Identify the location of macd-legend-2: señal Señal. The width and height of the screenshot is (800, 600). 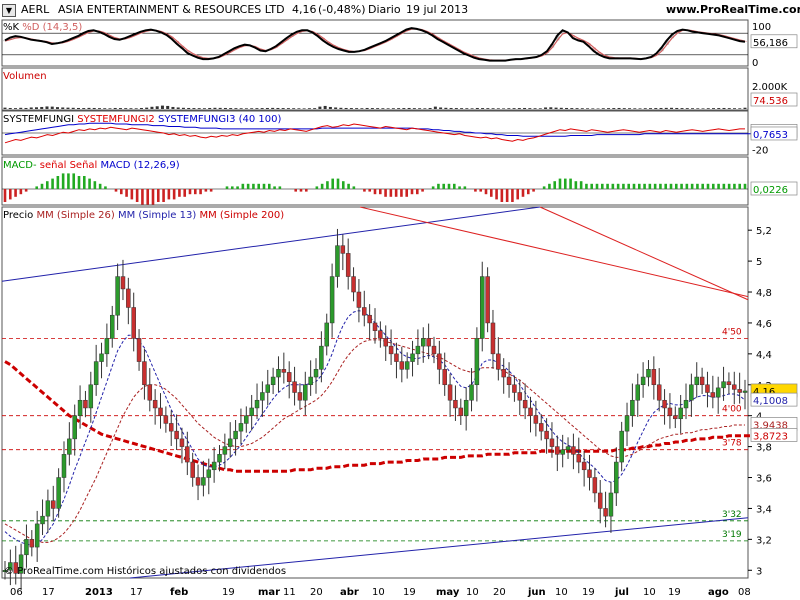
(68, 165).